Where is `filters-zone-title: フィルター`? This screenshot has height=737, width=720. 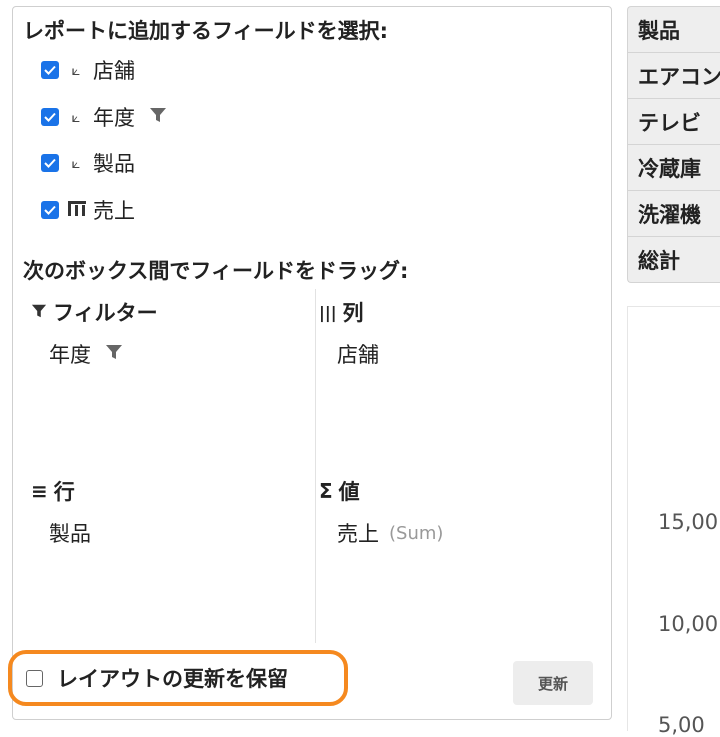
filters-zone-title: フィルター is located at coordinates (105, 313).